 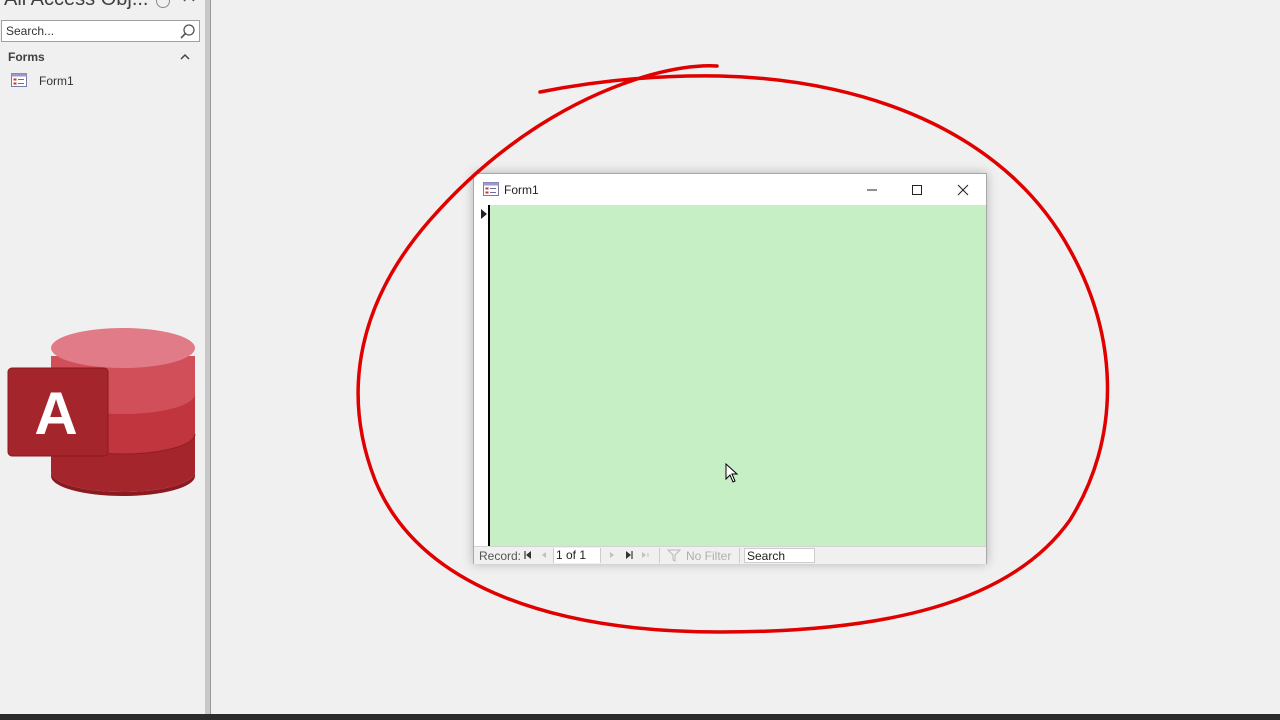 What do you see at coordinates (208, 360) in the screenshot?
I see `pane-splitter` at bounding box center [208, 360].